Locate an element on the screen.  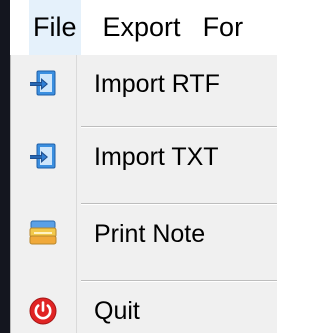
power-icon is located at coordinates (43, 311).